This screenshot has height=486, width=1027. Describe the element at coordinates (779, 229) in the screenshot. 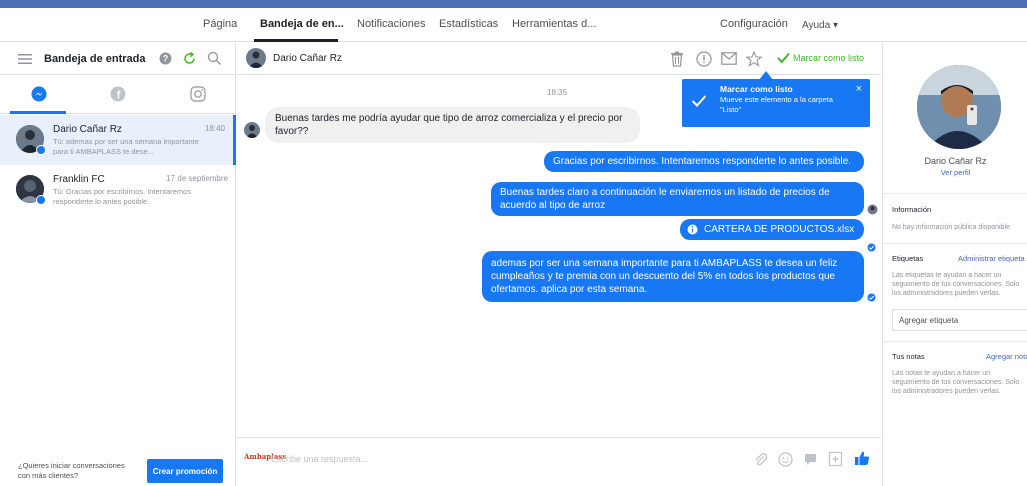

I see `file-name: CARTERA DE PRODUCTOS.xlsx` at that location.